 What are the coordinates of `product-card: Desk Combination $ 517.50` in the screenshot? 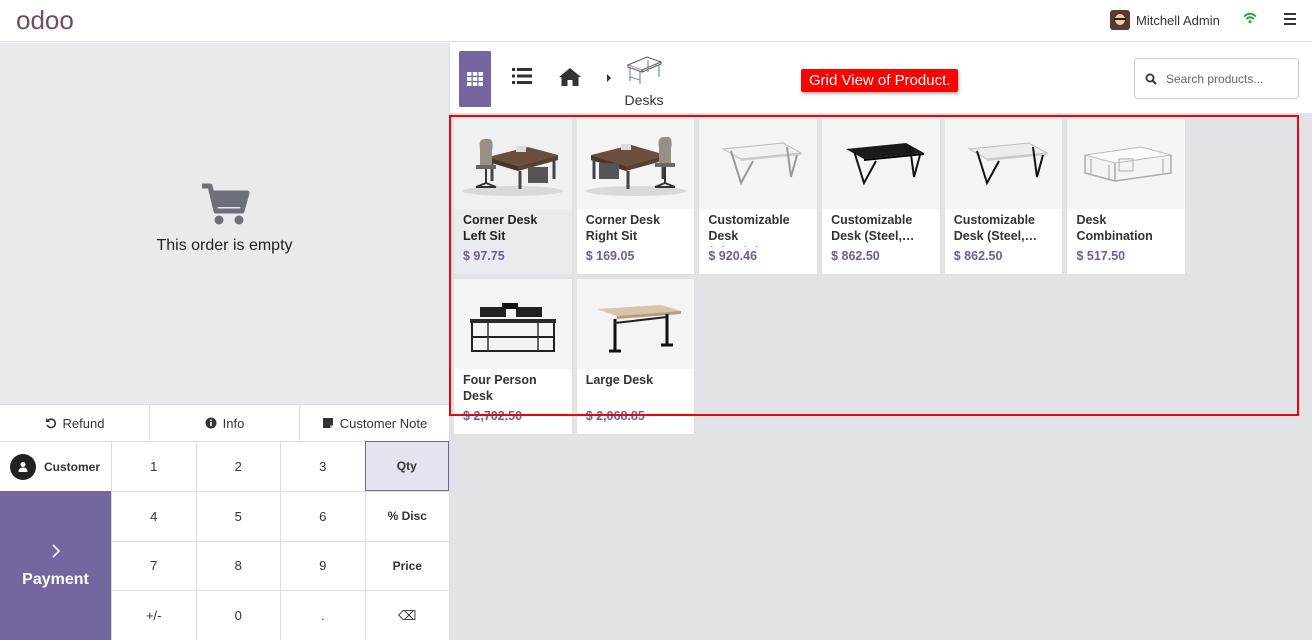 It's located at (1126, 196).